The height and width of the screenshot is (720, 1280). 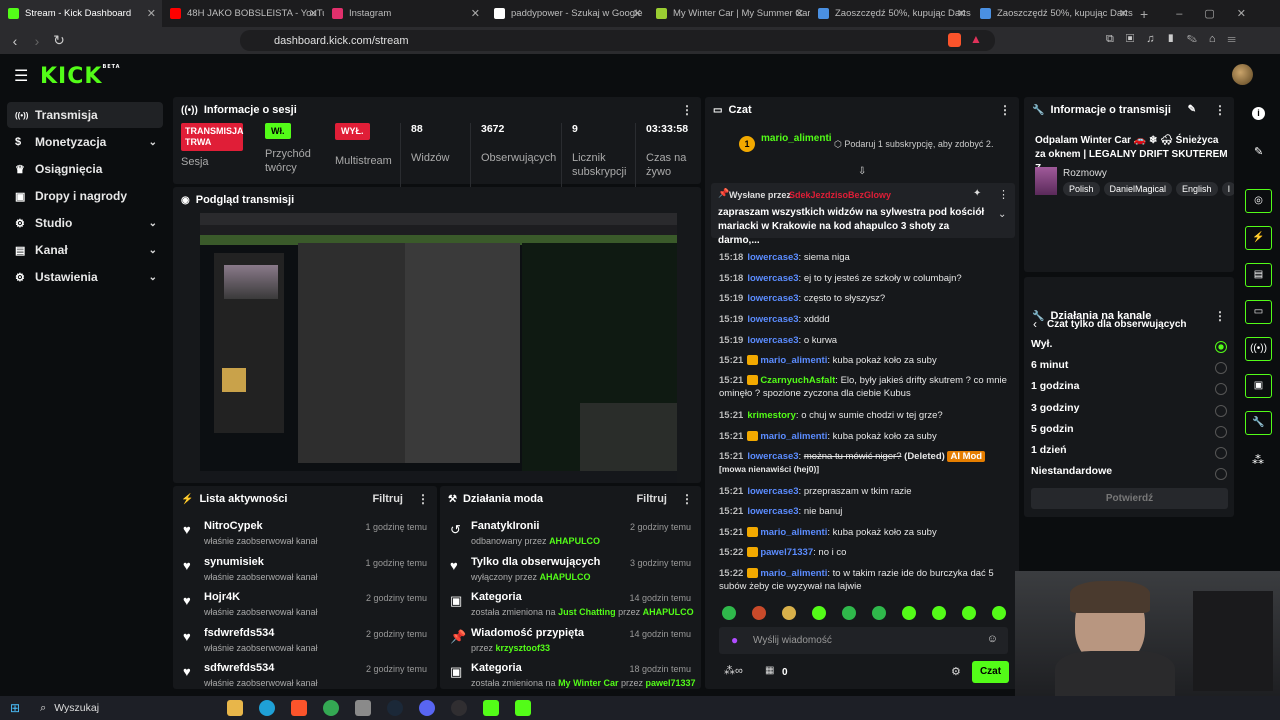 I want to click on radio-option: 3 godziny, so click(x=1130, y=412).